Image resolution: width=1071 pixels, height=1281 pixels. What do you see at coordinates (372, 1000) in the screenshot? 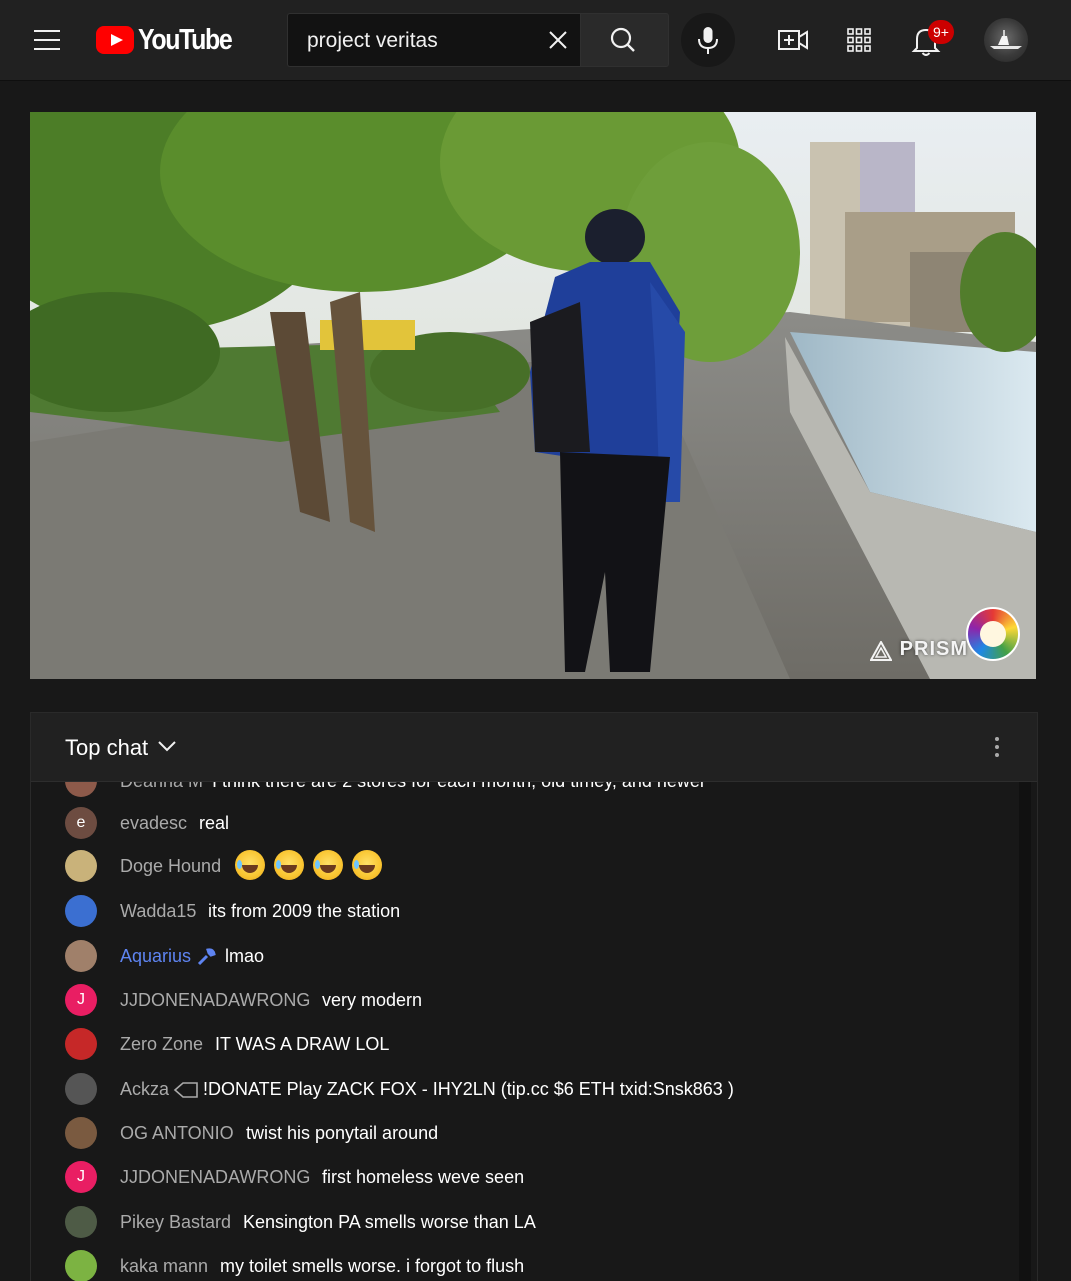
I see `message-text: very modern` at bounding box center [372, 1000].